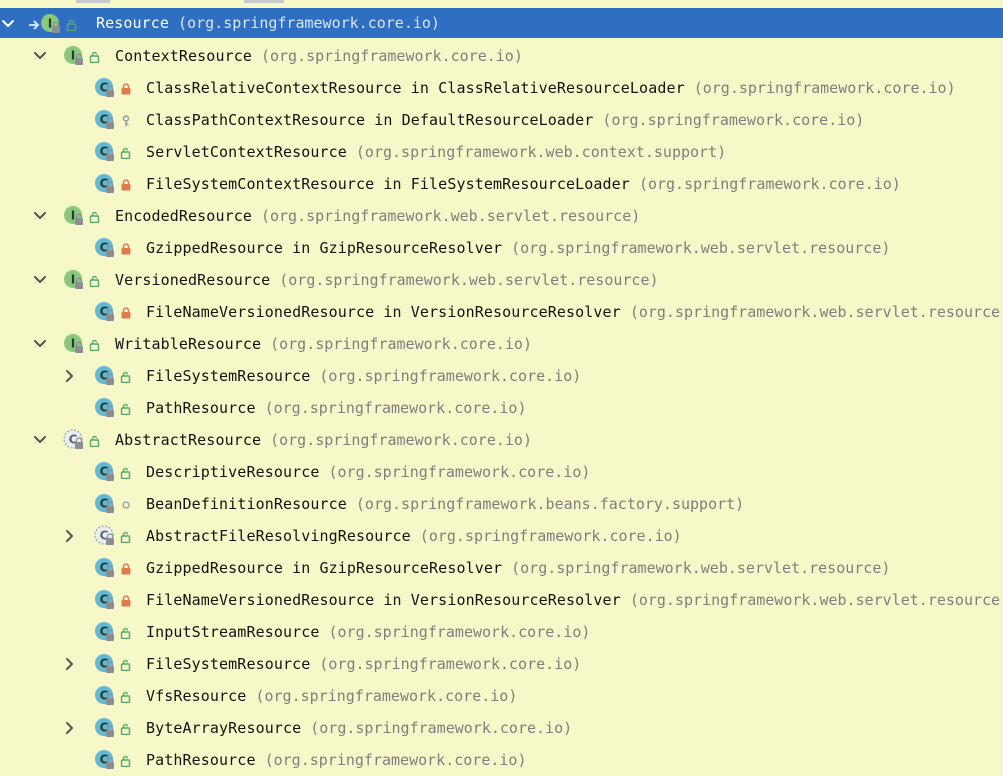 The image size is (1003, 776). Describe the element at coordinates (233, 472) in the screenshot. I see `type-name: DescriptiveResource` at that location.